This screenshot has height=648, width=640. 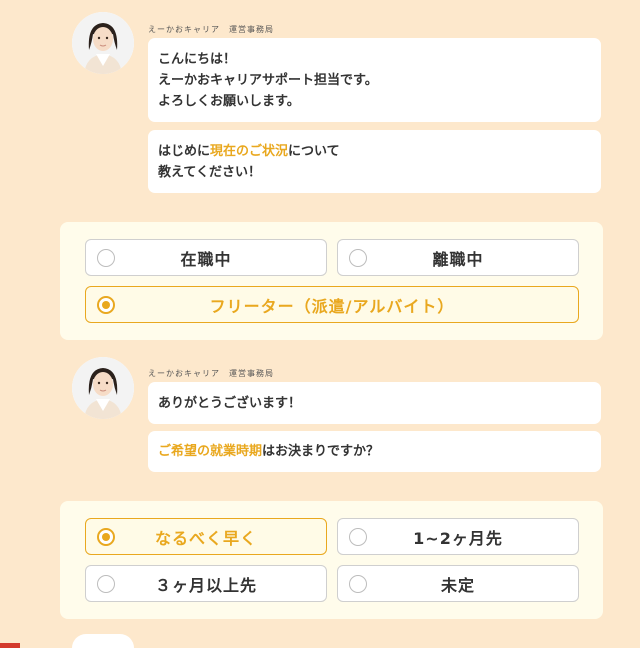 I want to click on chat-bubble-greeting: こんにちは！ えーかおキャリアサポート担当です。 よろしくお願いします。, so click(x=374, y=80).